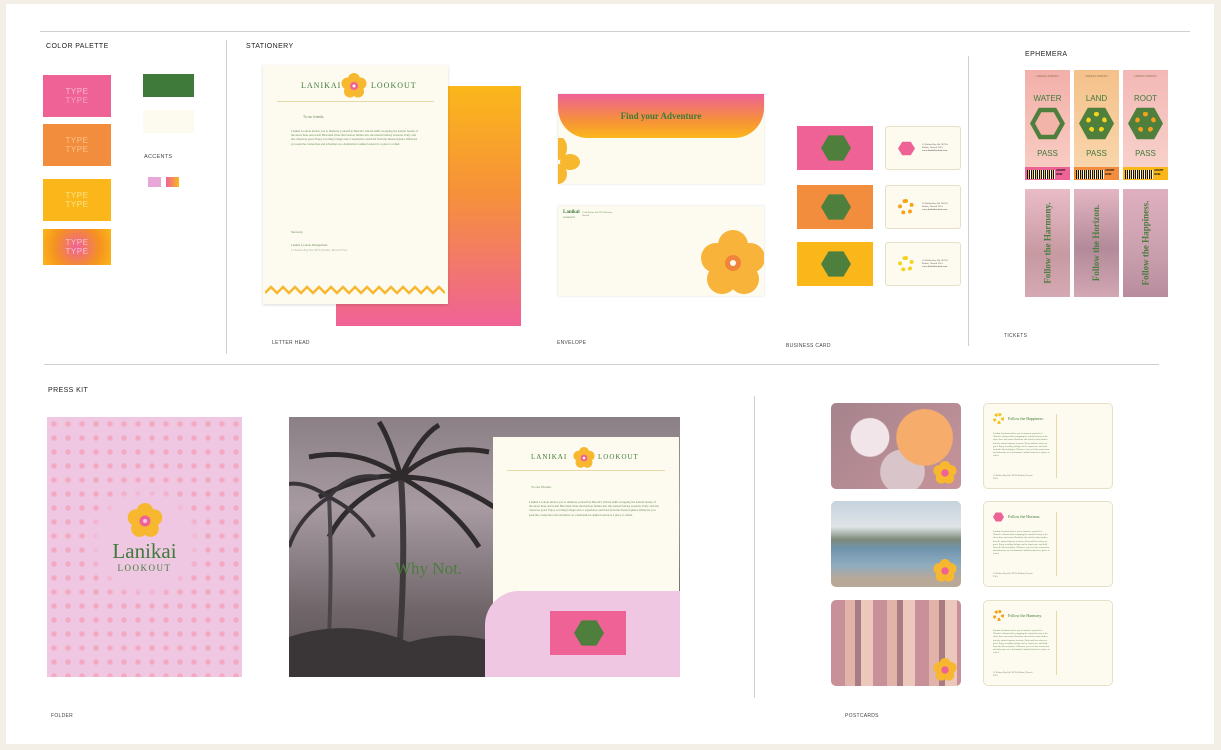 This screenshot has width=1221, height=750. What do you see at coordinates (732, 262) in the screenshot?
I see `envelope-front-flower-icon` at bounding box center [732, 262].